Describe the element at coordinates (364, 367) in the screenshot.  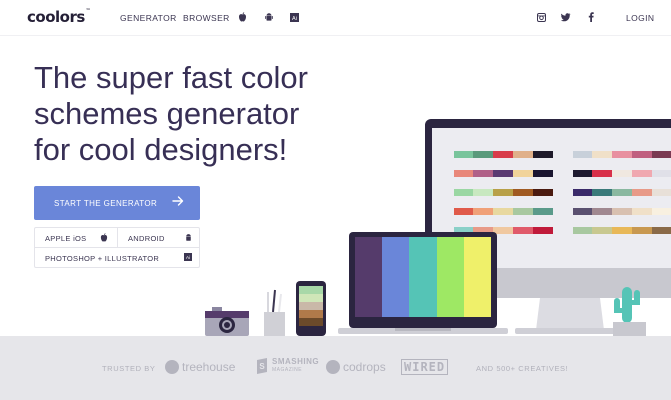
I see `codrops-label: codrops` at that location.